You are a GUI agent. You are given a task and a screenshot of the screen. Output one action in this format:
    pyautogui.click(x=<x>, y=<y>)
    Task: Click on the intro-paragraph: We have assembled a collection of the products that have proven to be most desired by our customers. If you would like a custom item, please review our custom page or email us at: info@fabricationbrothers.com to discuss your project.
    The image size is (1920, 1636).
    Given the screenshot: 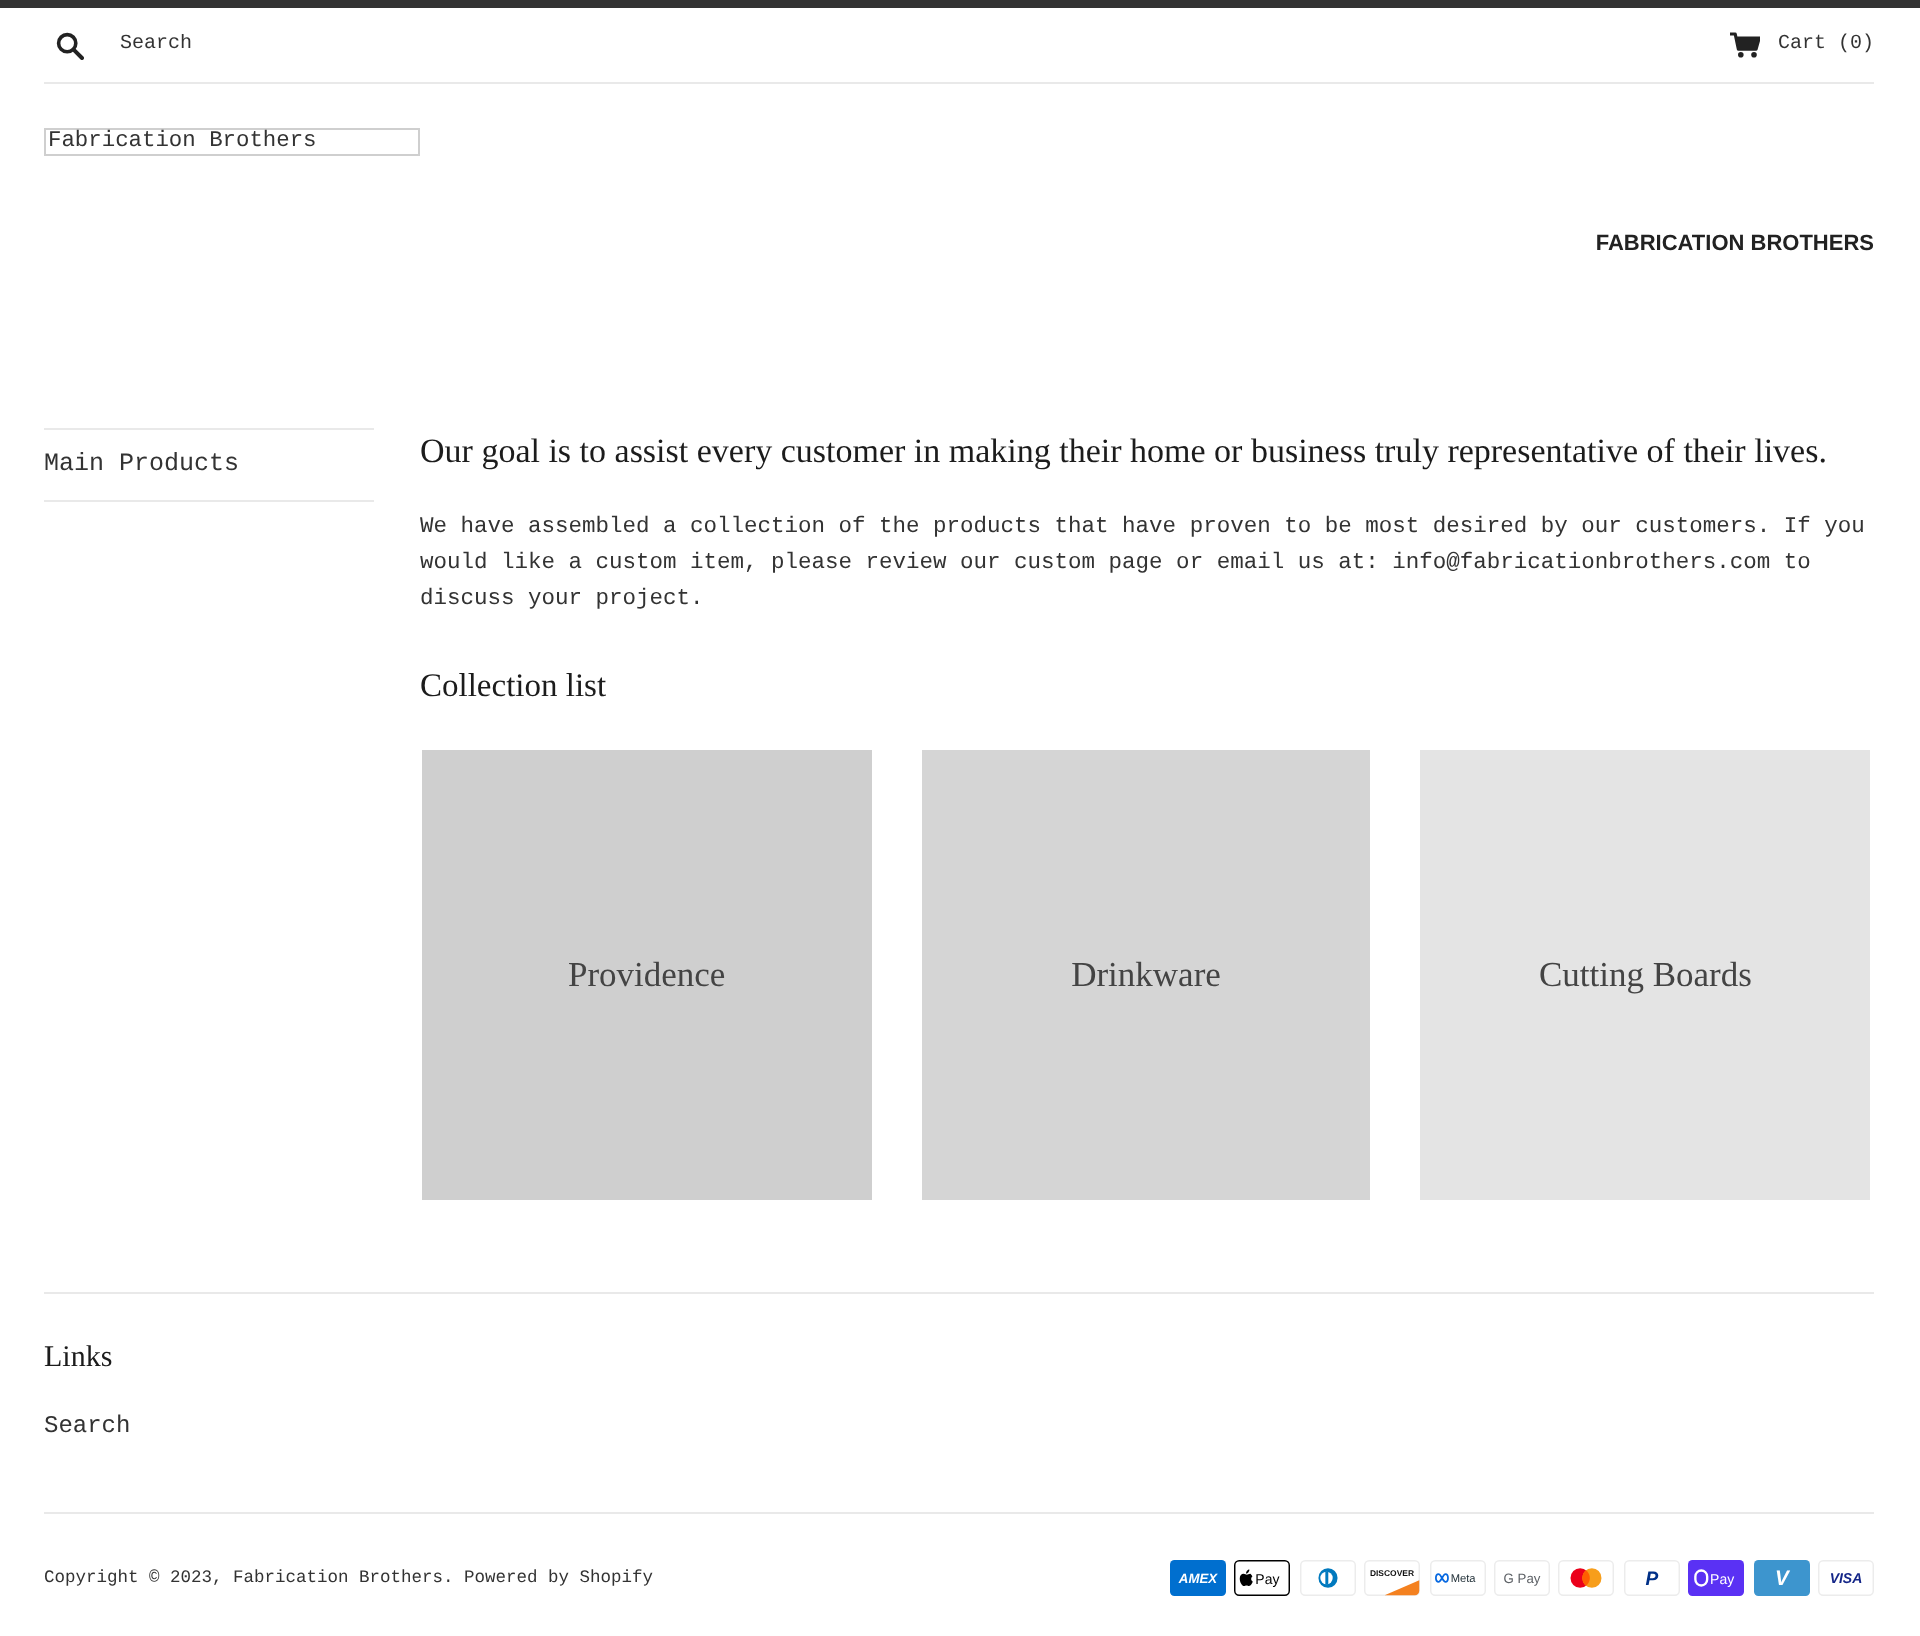 What is the action you would take?
    pyautogui.click(x=1143, y=564)
    